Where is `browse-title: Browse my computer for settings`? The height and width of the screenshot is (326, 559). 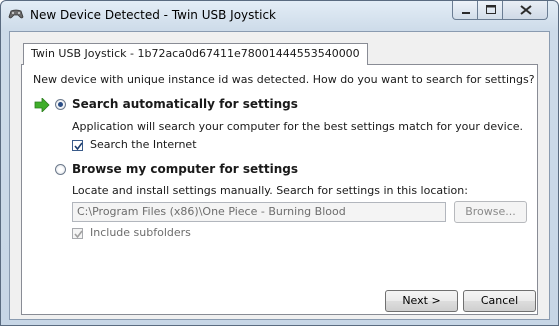
browse-title: Browse my computer for settings is located at coordinates (185, 169).